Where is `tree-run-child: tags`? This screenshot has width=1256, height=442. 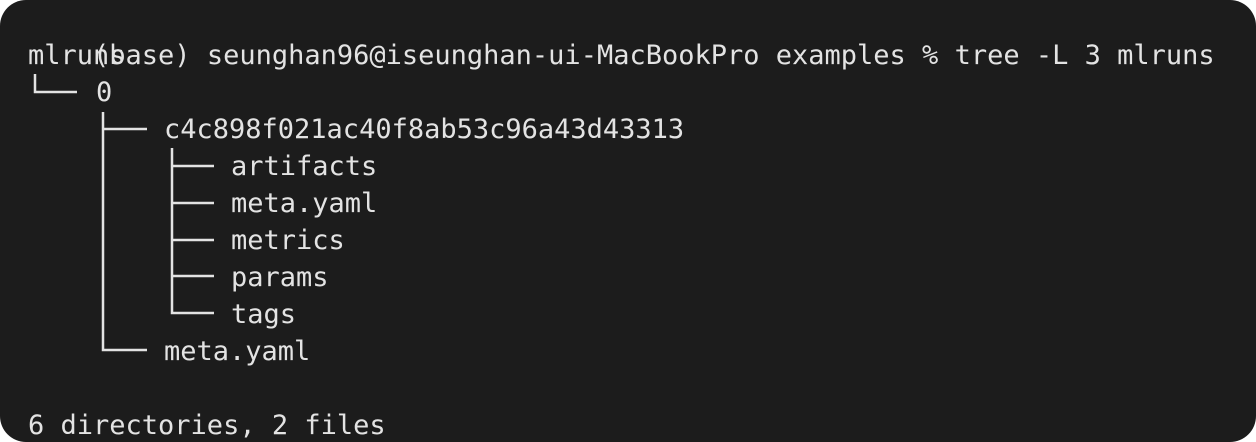 tree-run-child: tags is located at coordinates (264, 314).